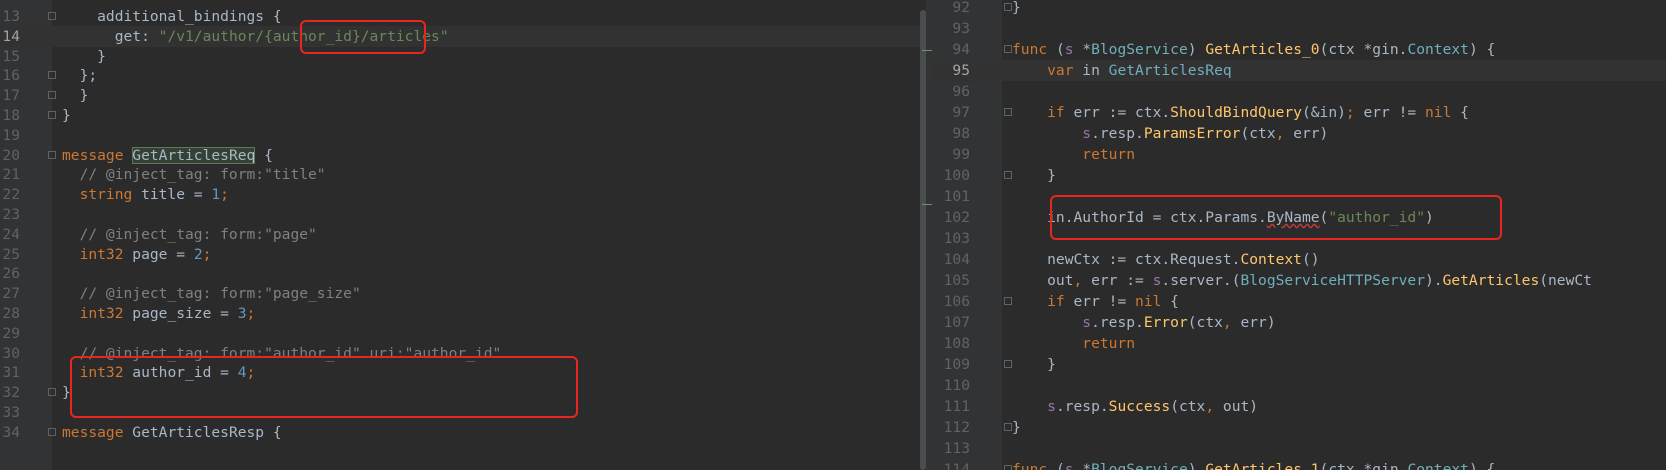  I want to click on code-line: 111 s.resp.Success(ctx, out), so click(1299, 406).